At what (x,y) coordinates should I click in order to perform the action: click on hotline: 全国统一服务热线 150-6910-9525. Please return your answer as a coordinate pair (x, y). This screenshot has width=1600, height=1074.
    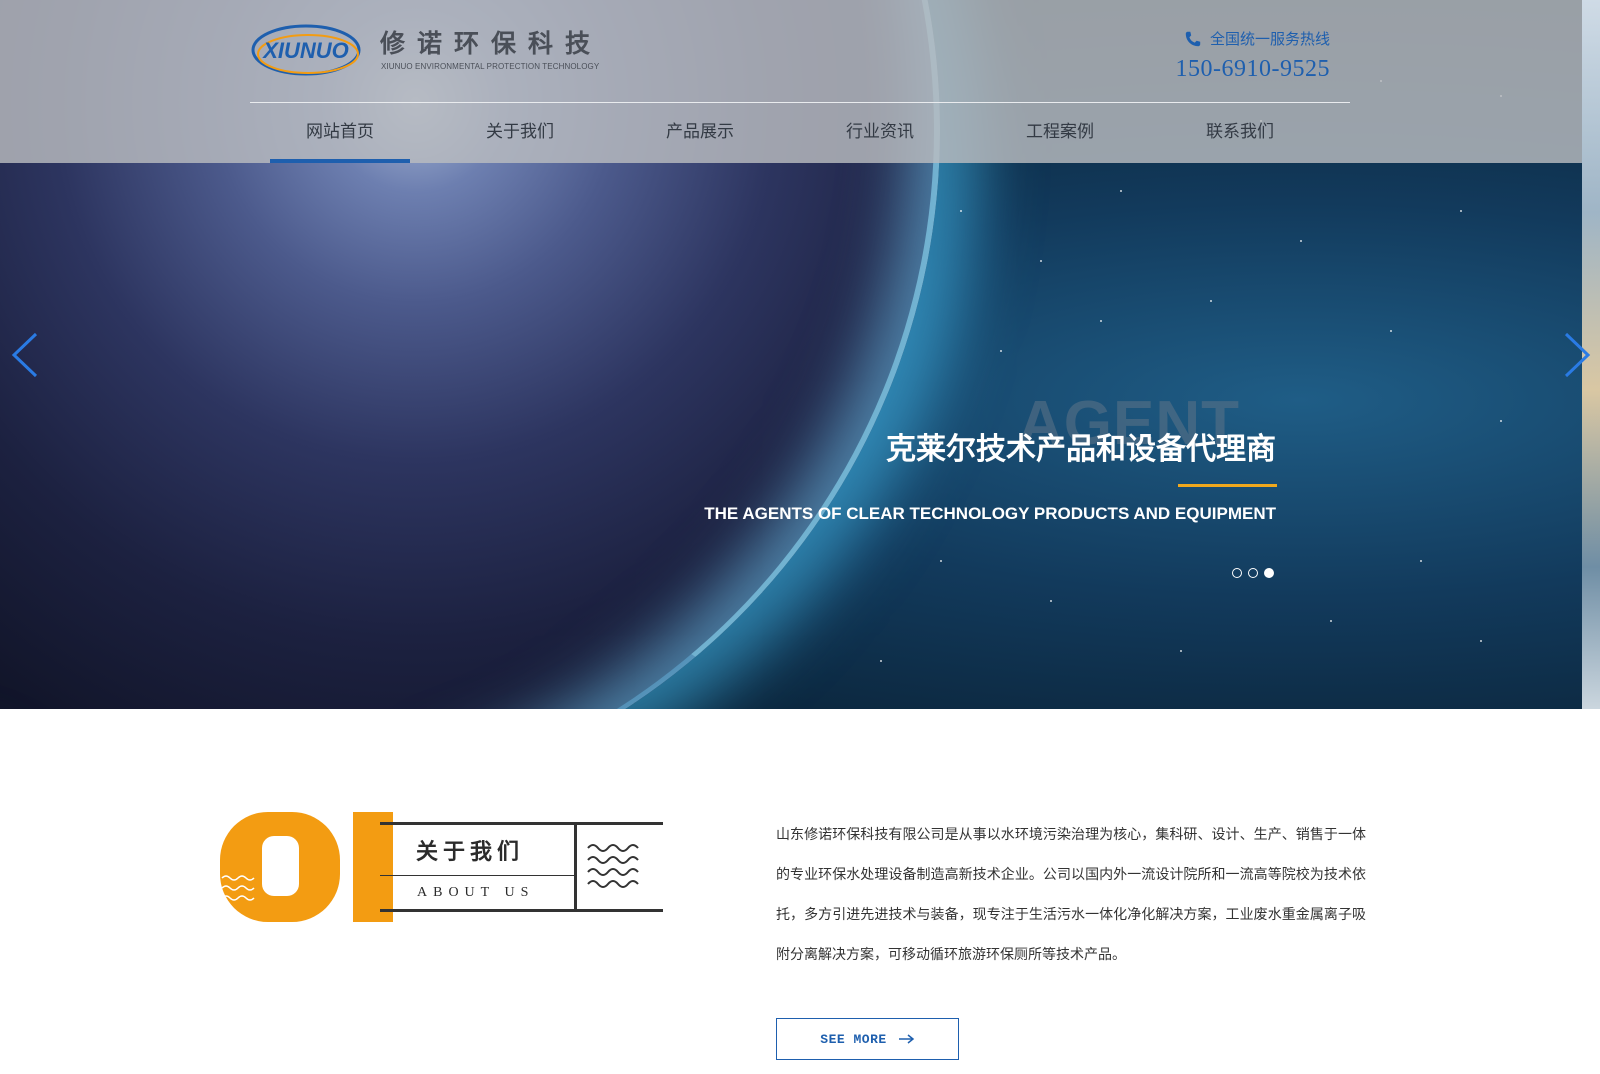
    Looking at the image, I should click on (1200, 55).